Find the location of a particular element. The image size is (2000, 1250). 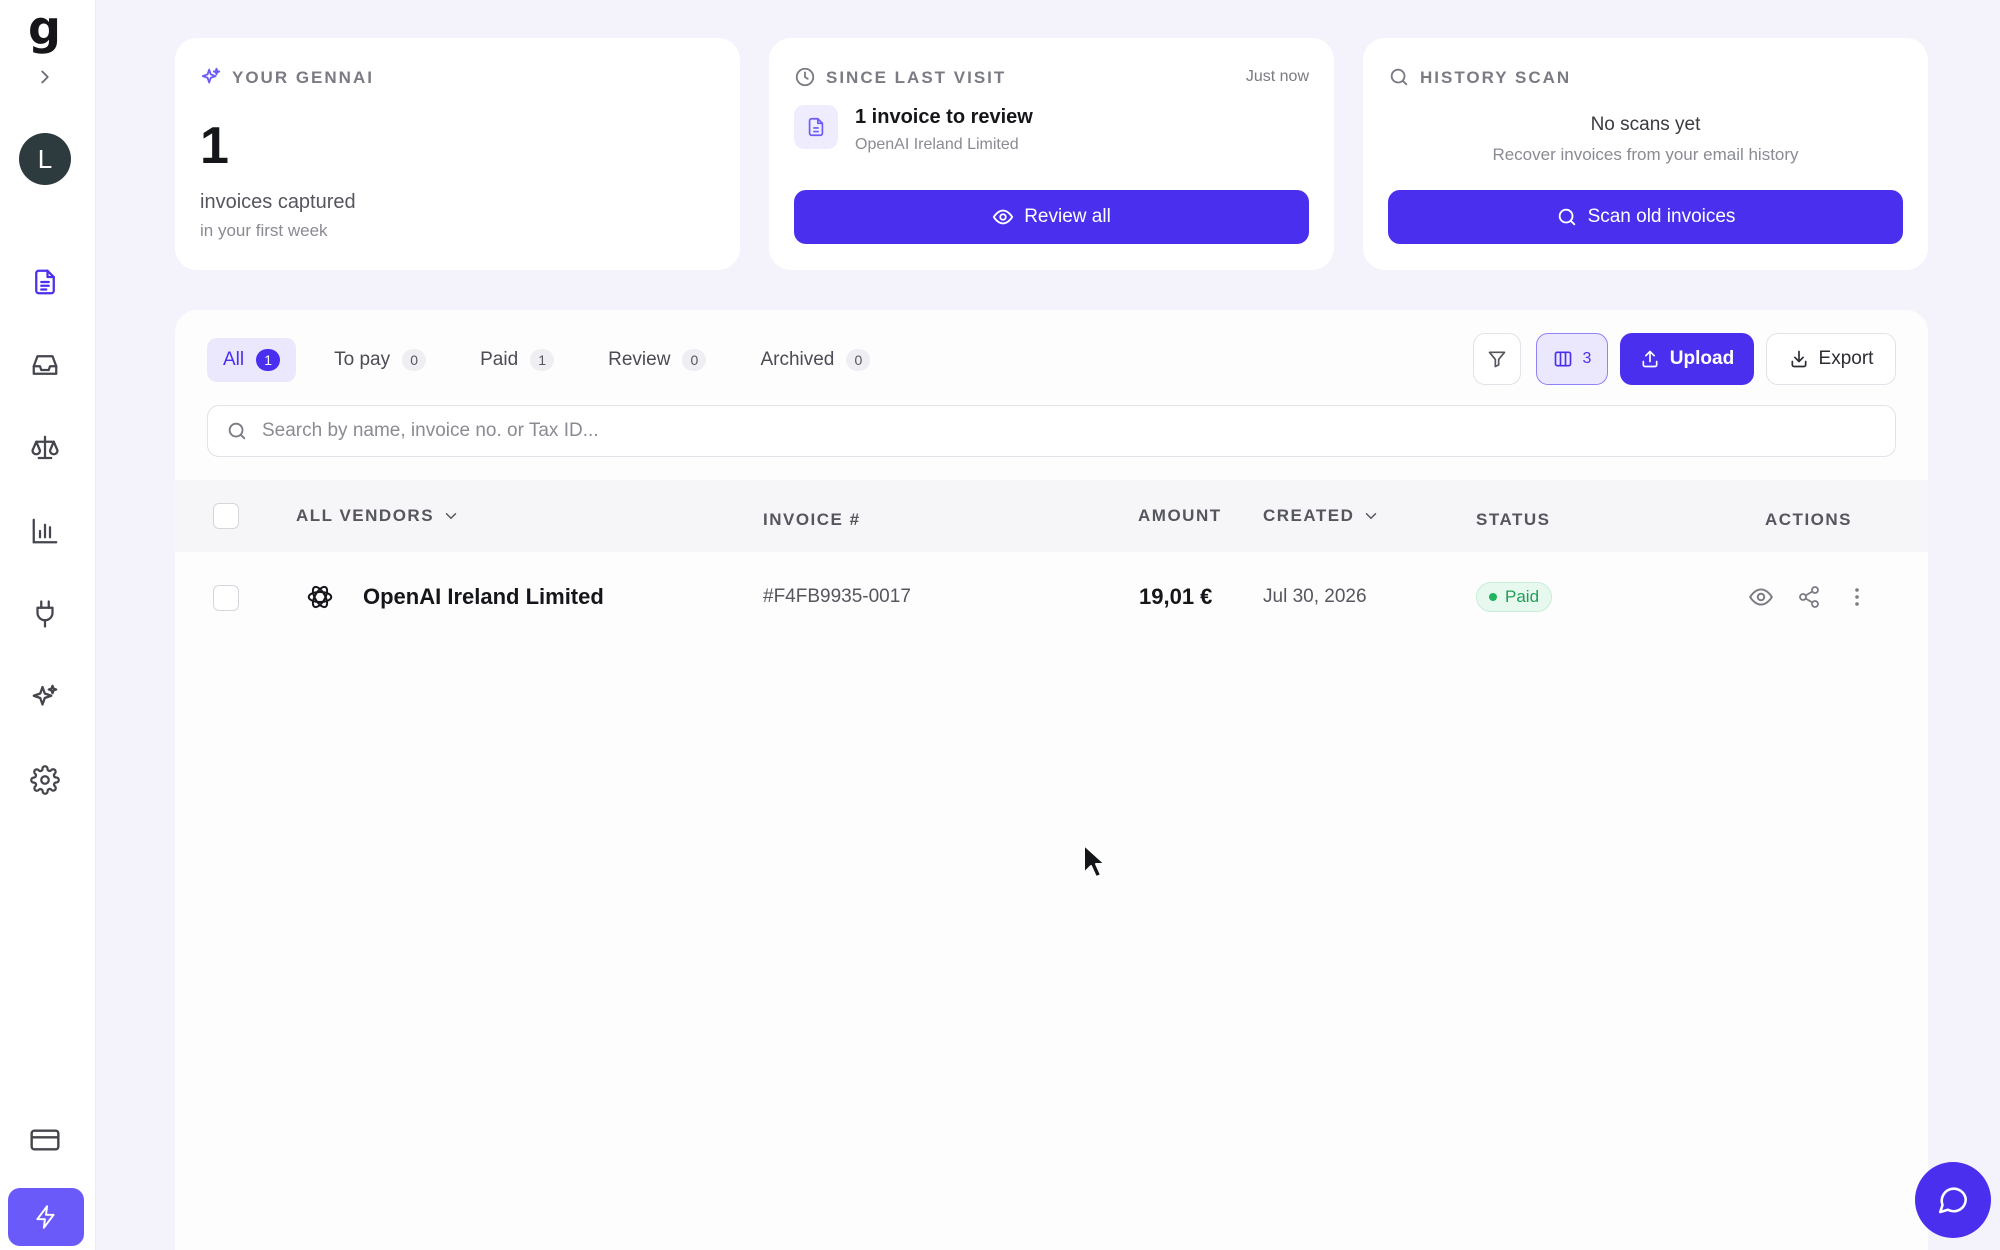

first-week-label: in your first week is located at coordinates (264, 230).